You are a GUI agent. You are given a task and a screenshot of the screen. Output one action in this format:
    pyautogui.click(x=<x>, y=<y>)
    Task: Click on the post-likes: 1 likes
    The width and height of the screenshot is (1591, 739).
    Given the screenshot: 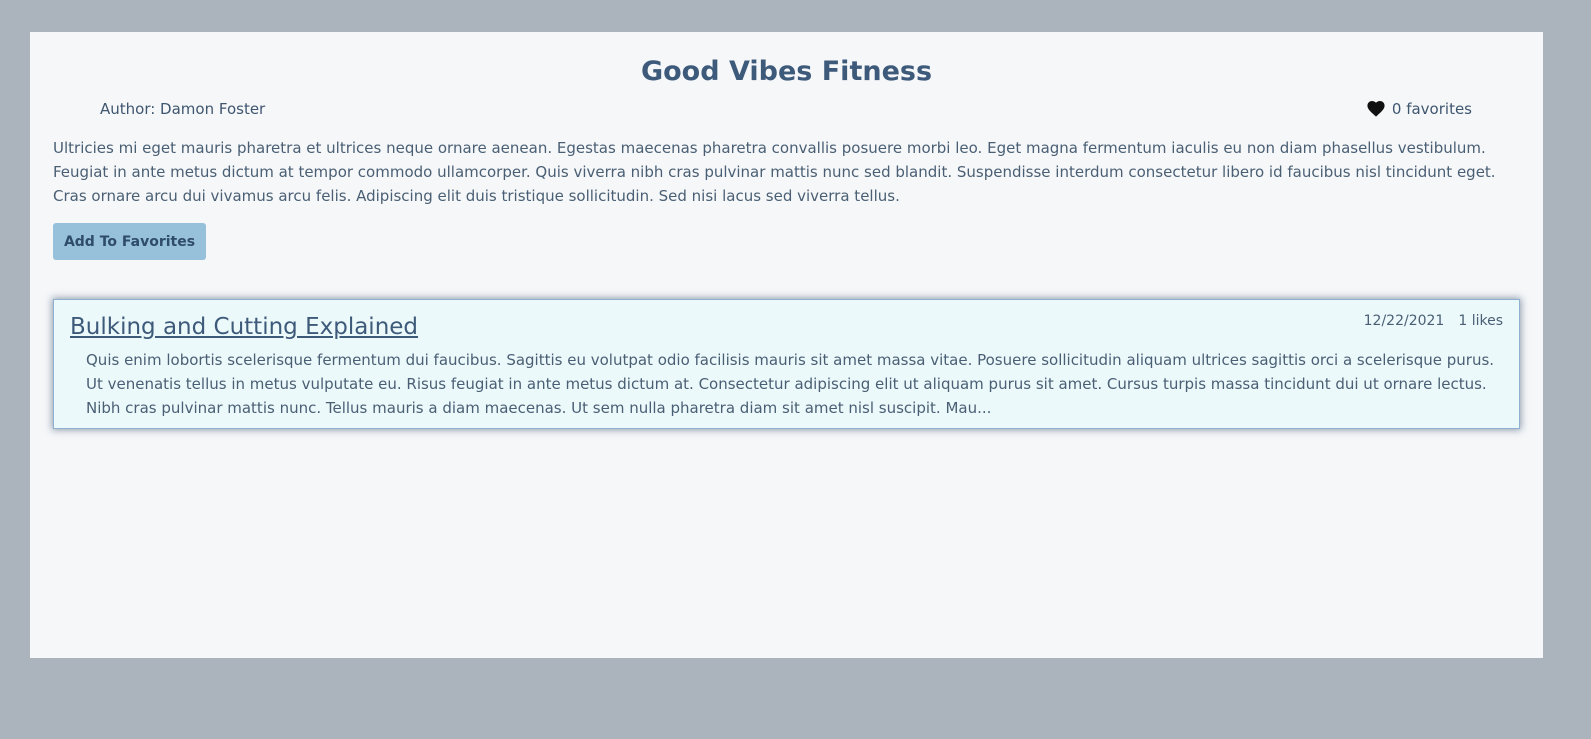 What is the action you would take?
    pyautogui.click(x=1480, y=321)
    